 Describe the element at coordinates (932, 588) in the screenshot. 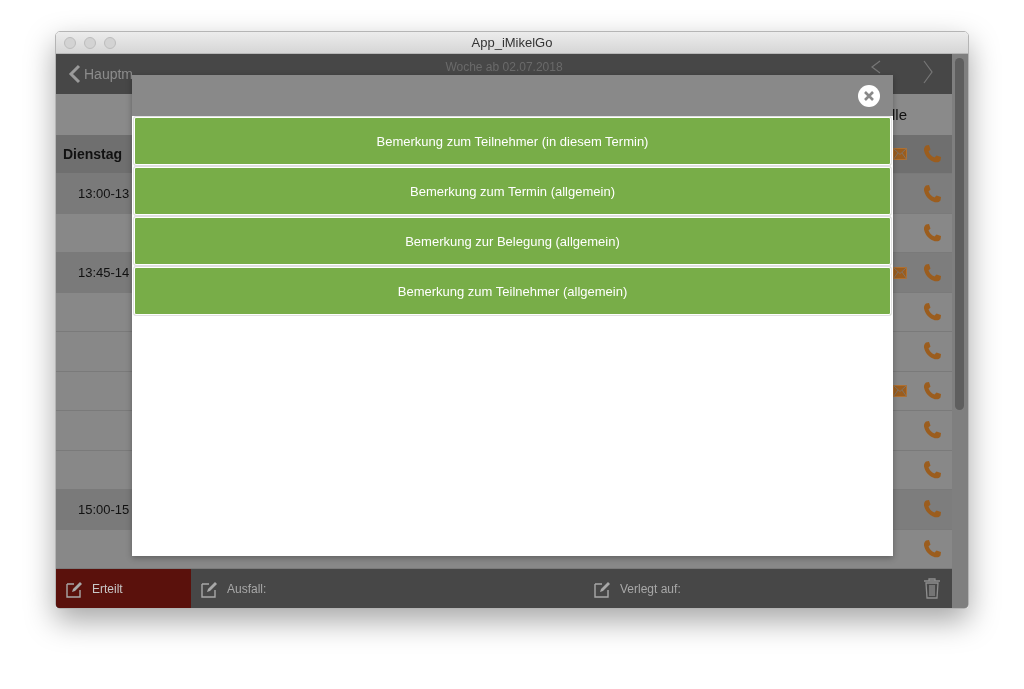

I see `trash-icon` at that location.